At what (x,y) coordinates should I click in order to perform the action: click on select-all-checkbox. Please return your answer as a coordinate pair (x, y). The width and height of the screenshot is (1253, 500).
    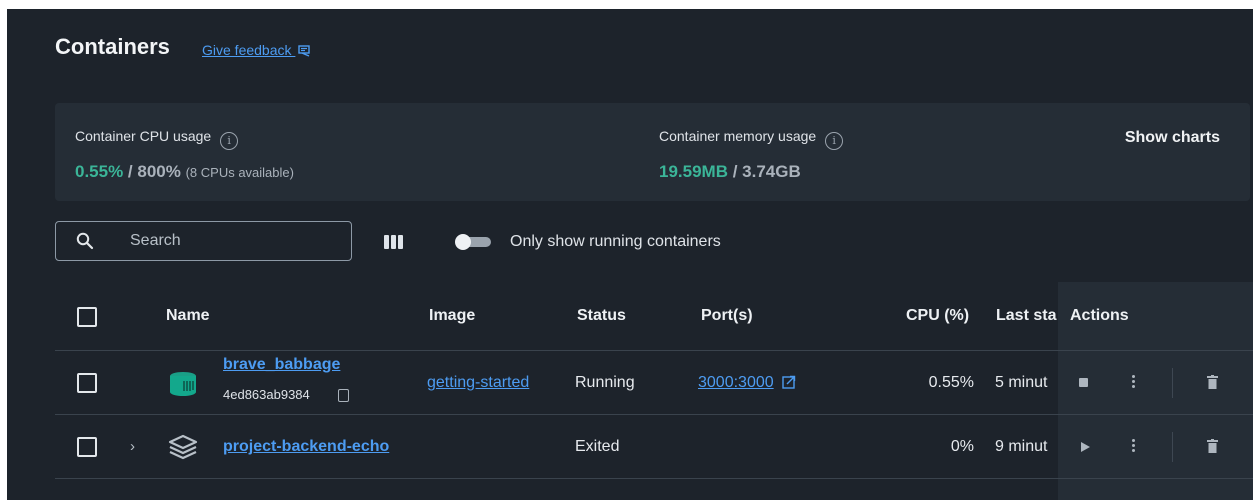
    Looking at the image, I should click on (87, 317).